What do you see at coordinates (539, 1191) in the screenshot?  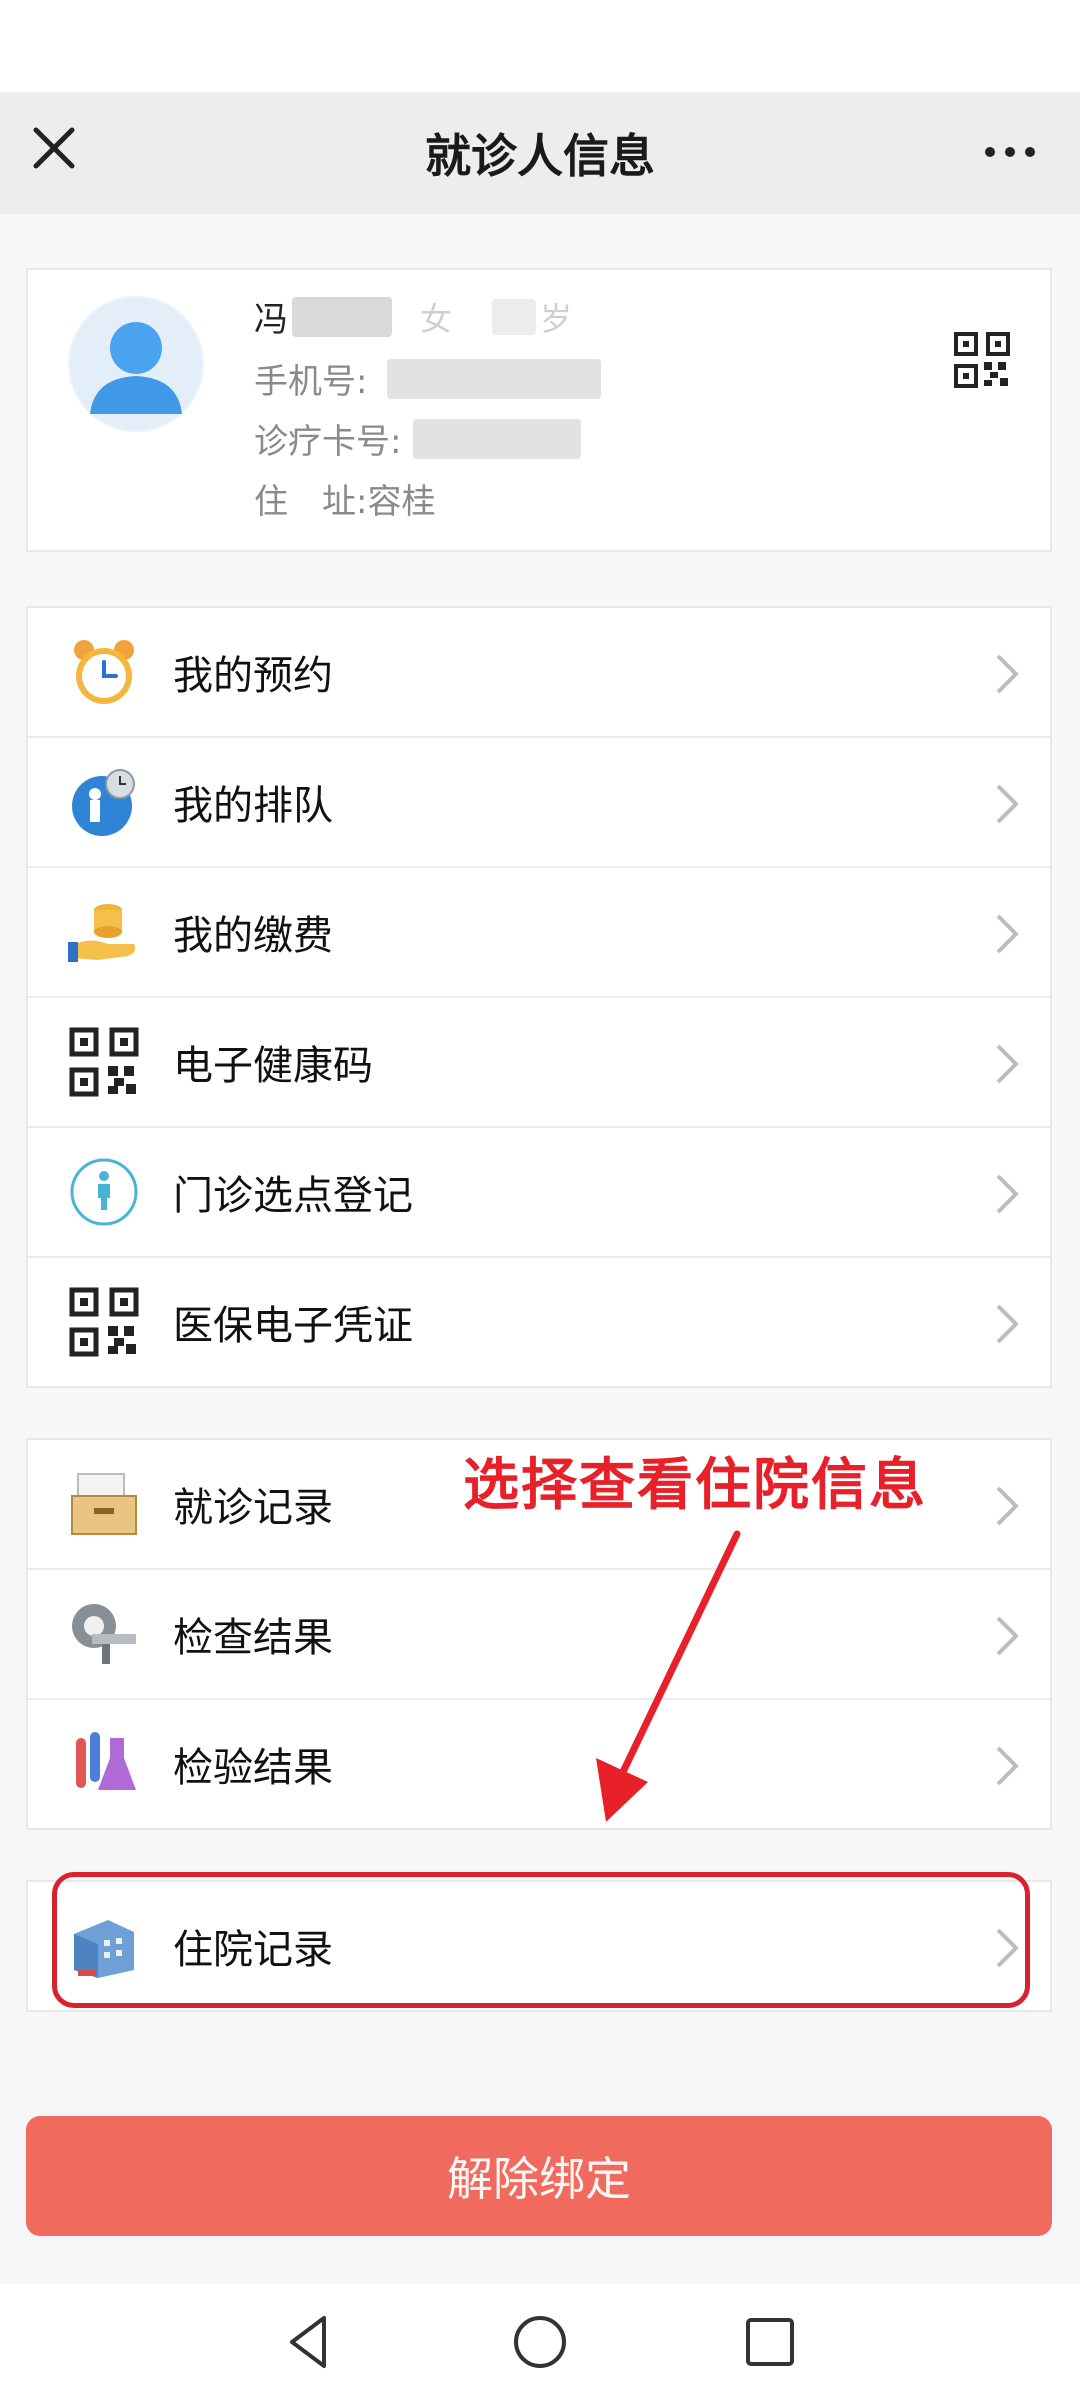 I see `menu-item-outpatient-registration: 门诊选点登记` at bounding box center [539, 1191].